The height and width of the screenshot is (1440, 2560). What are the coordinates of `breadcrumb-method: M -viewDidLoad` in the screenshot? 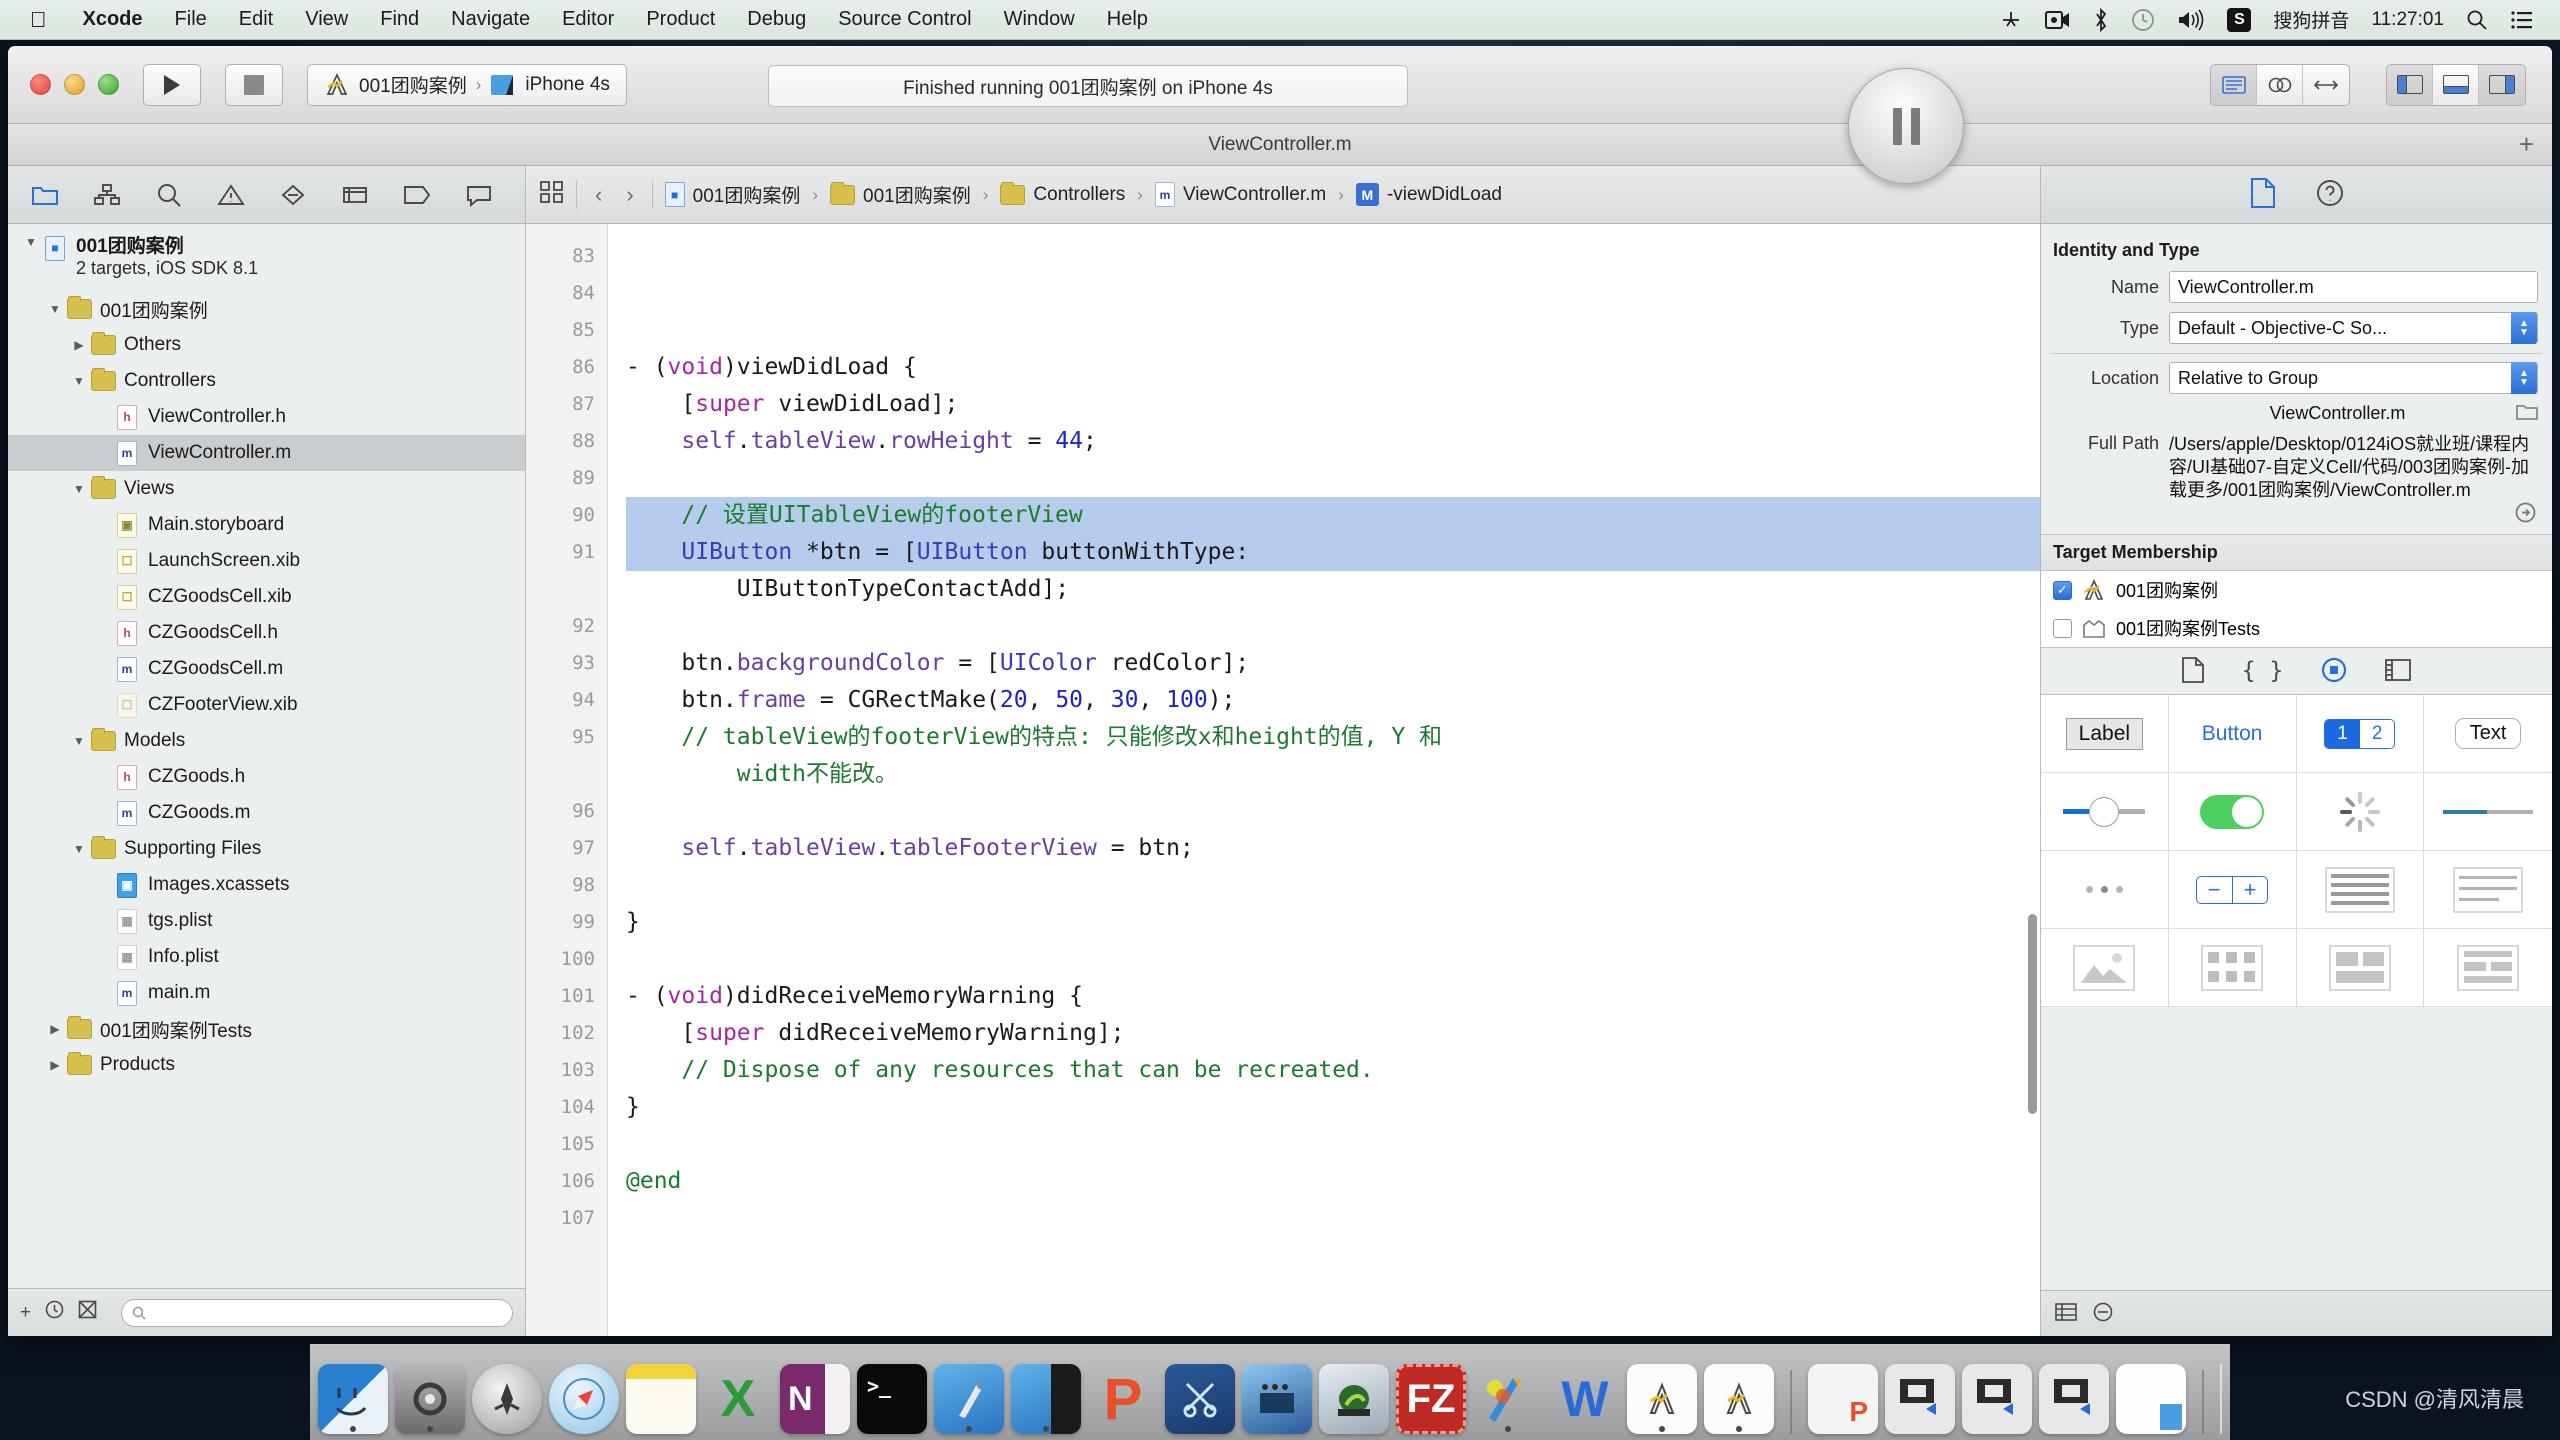 It's located at (1428, 194).